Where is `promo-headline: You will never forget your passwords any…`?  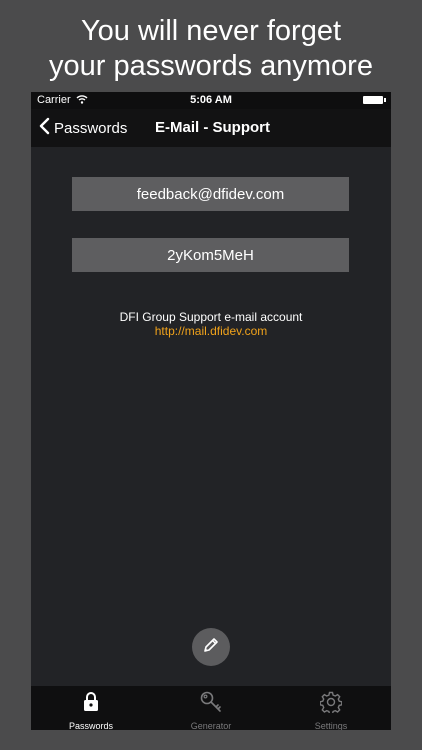 promo-headline: You will never forget your passwords any… is located at coordinates (211, 49).